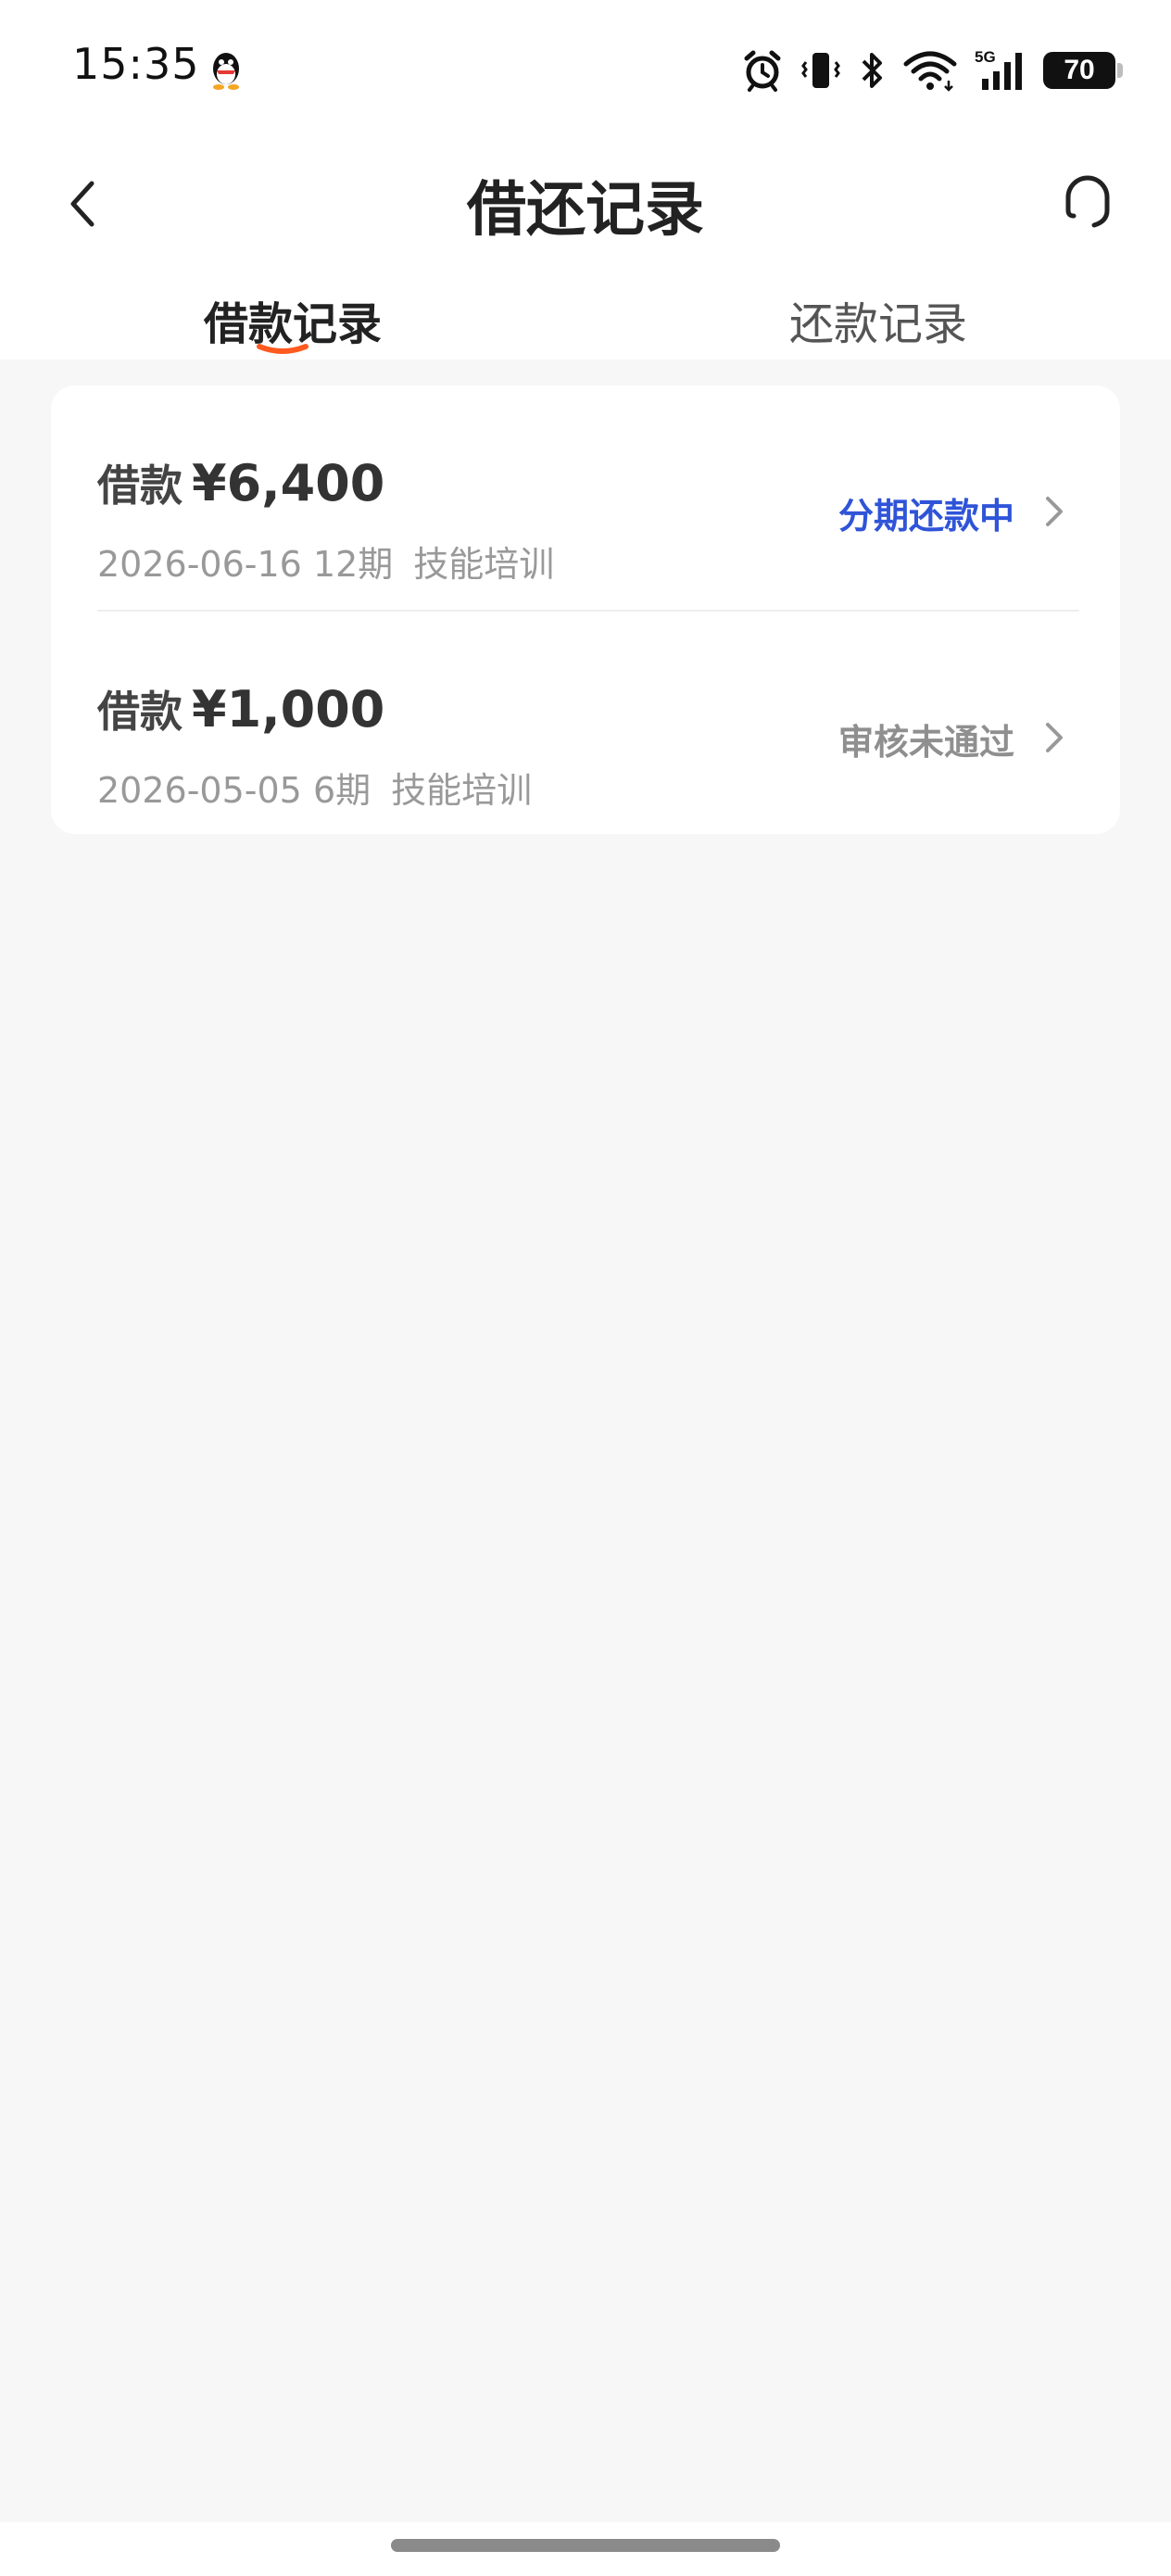 Image resolution: width=1171 pixels, height=2576 pixels. What do you see at coordinates (283, 349) in the screenshot?
I see `active-tab-indicator` at bounding box center [283, 349].